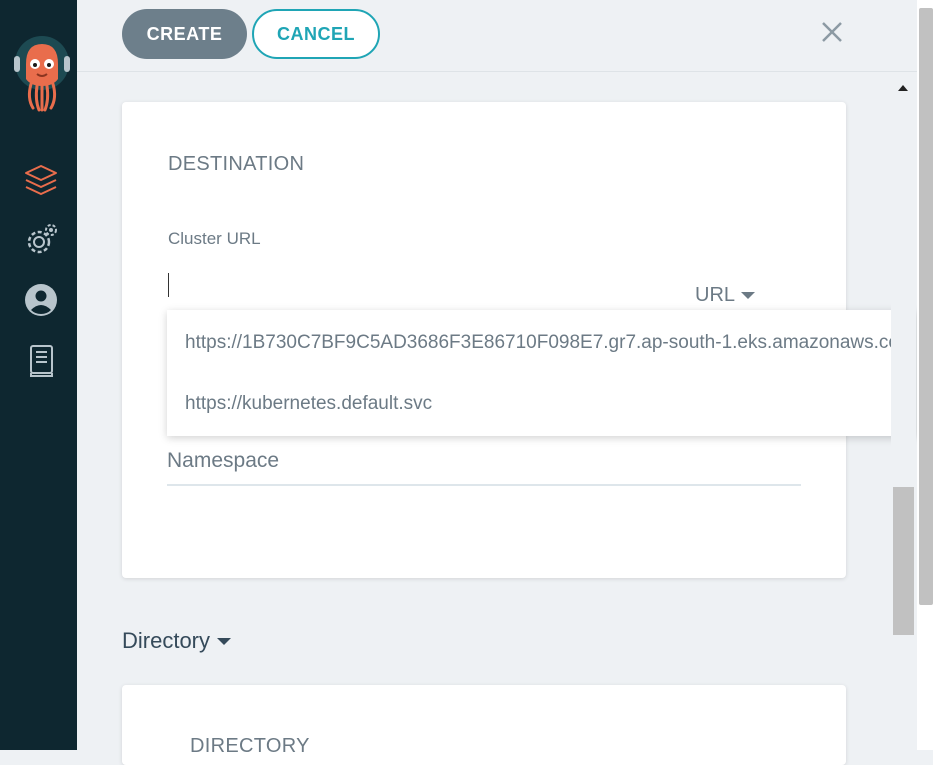  Describe the element at coordinates (505, 36) in the screenshot. I see `top-bar: CREATE CANCEL` at that location.